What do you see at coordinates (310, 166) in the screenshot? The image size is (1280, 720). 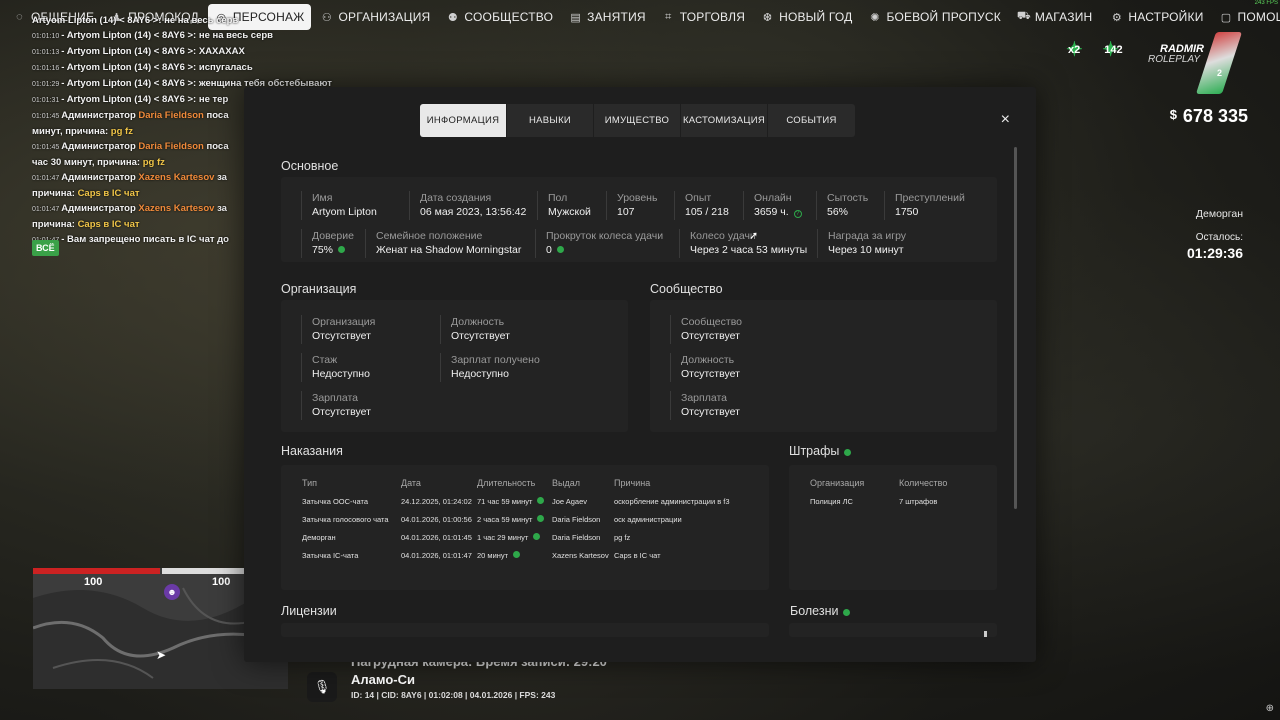 I see `section-basic-title: Основное` at bounding box center [310, 166].